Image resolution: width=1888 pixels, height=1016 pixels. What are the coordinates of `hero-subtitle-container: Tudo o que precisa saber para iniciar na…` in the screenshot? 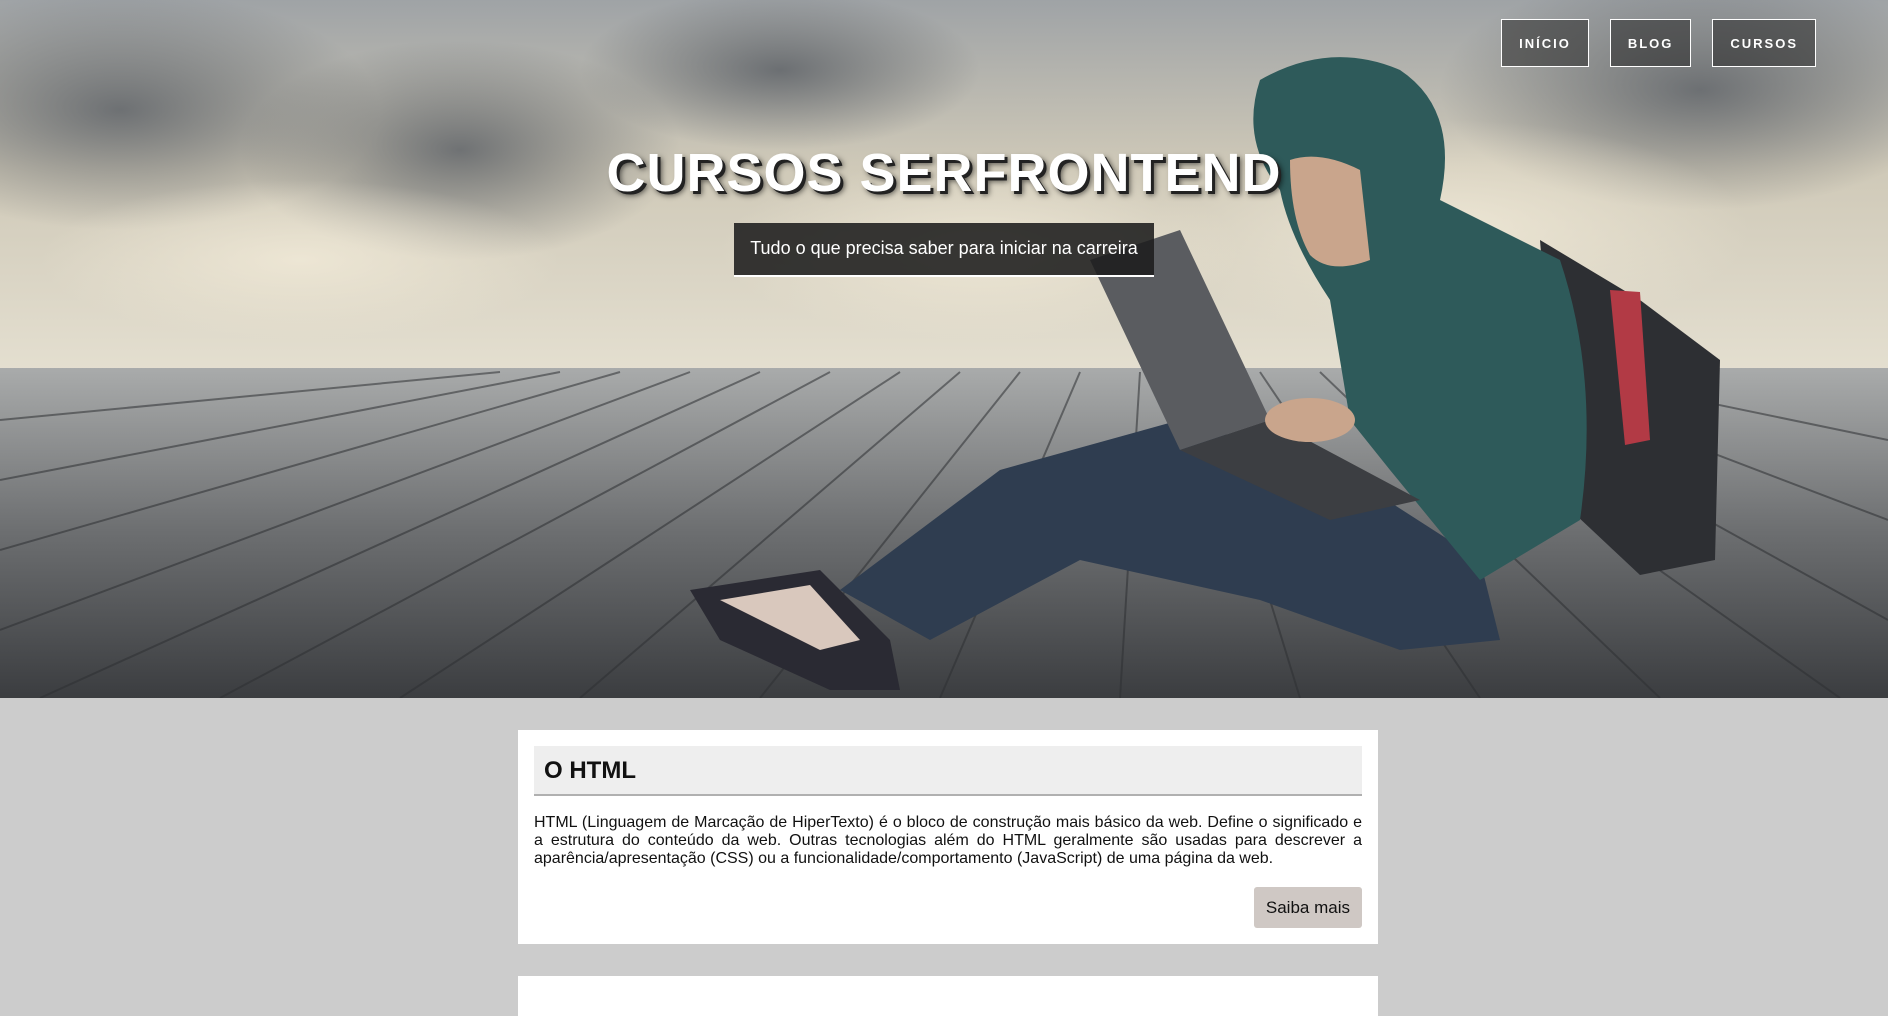 It's located at (944, 250).